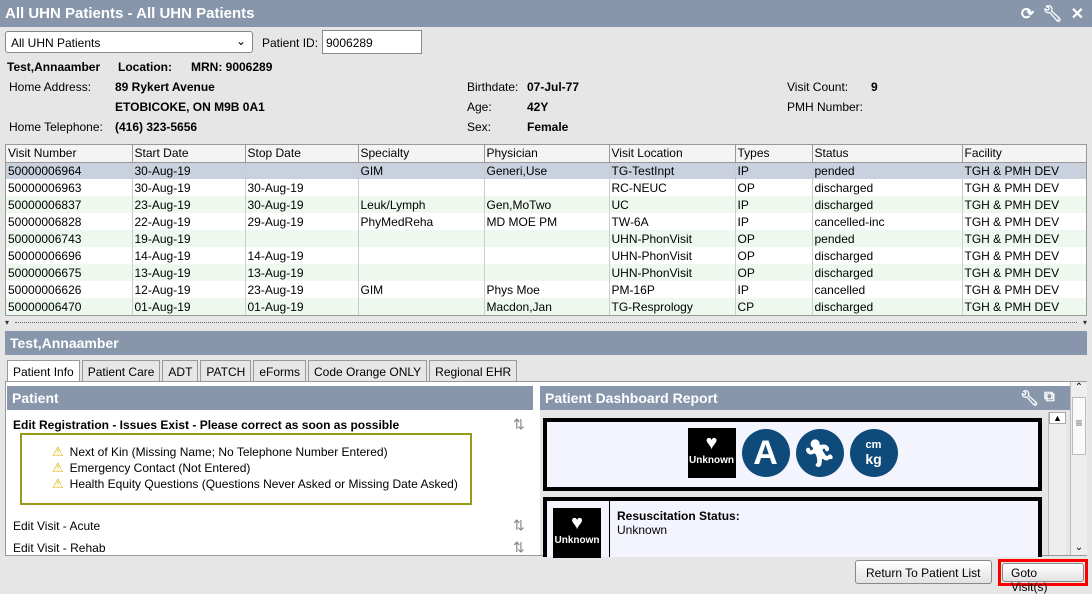  What do you see at coordinates (59, 548) in the screenshot?
I see `edit-visit-rehab-link: Edit Visit - Rehab` at bounding box center [59, 548].